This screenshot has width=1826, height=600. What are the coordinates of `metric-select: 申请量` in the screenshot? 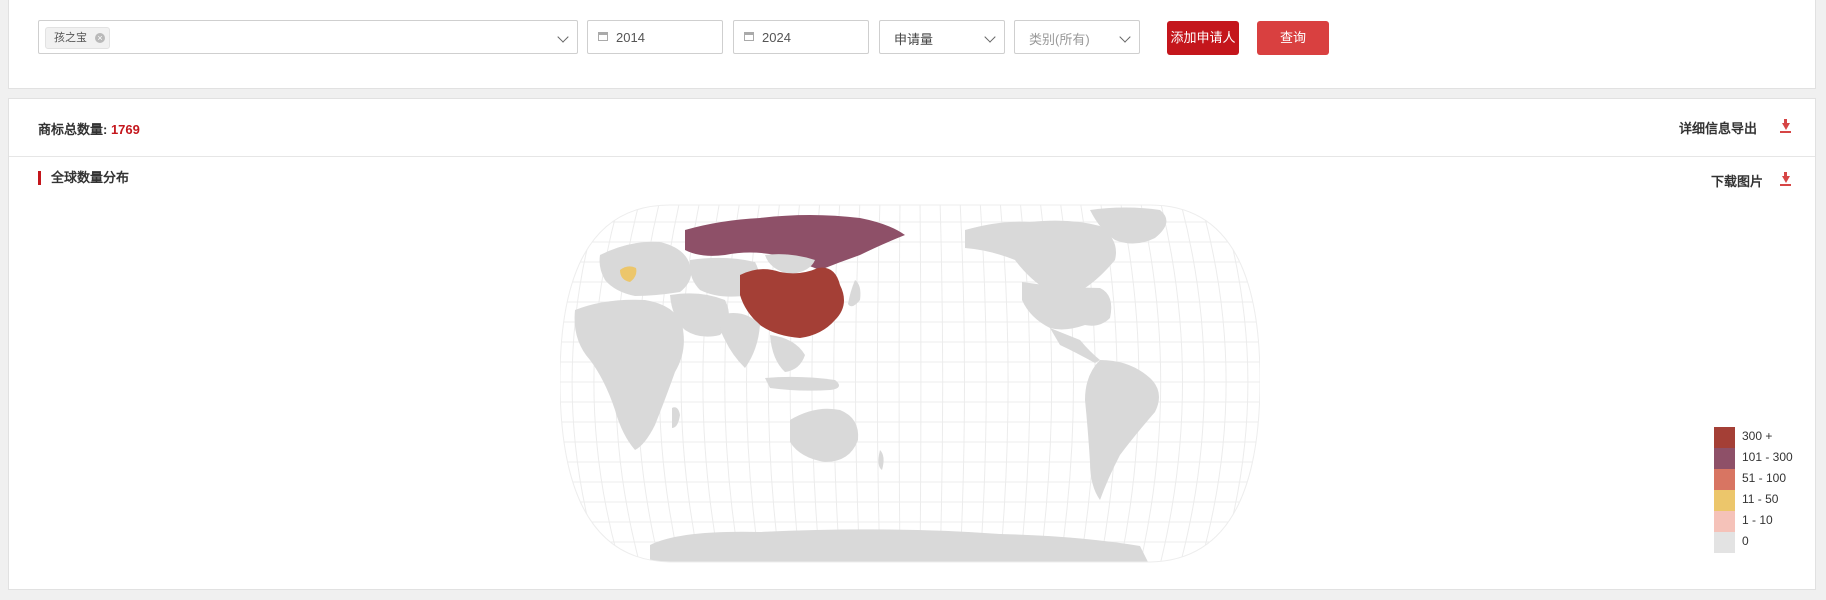 It's located at (942, 37).